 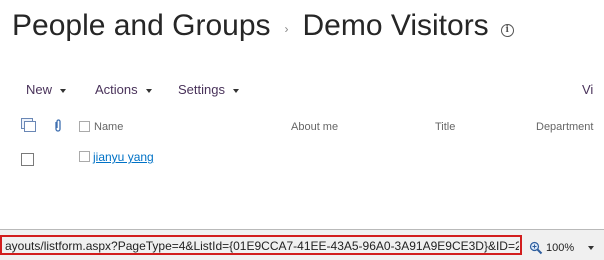 I want to click on toolbar: New Actions Settings Vi, so click(x=302, y=92).